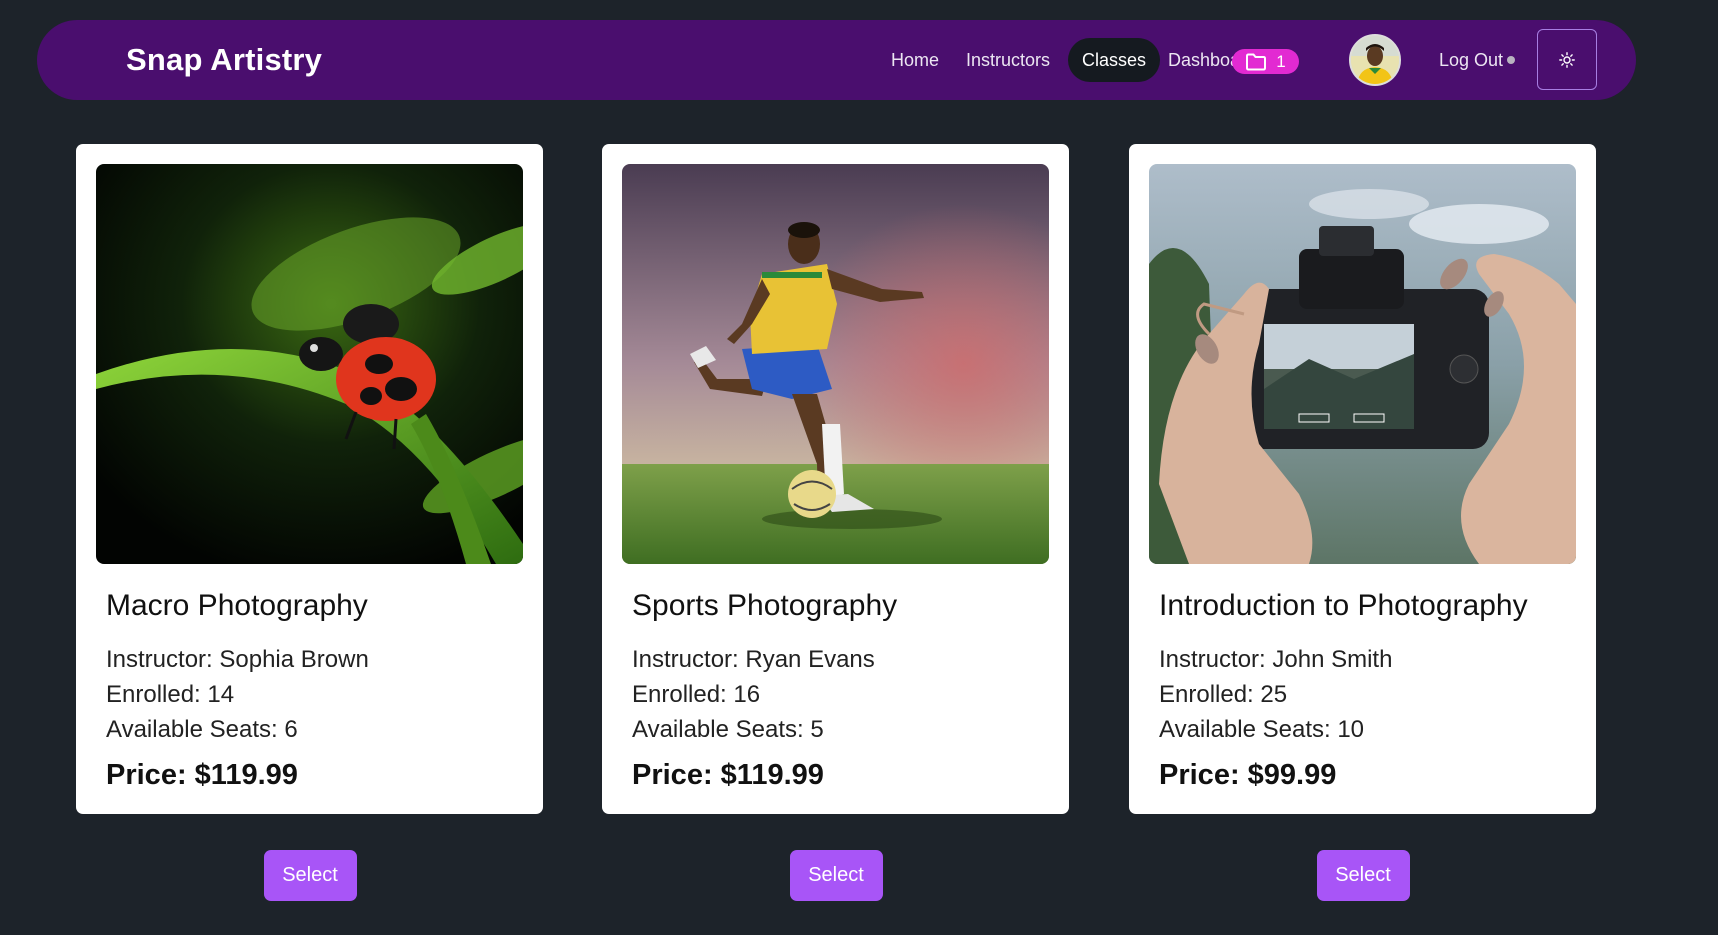 The width and height of the screenshot is (1718, 935). What do you see at coordinates (1343, 605) in the screenshot?
I see `class-title: Introduction to Photography` at bounding box center [1343, 605].